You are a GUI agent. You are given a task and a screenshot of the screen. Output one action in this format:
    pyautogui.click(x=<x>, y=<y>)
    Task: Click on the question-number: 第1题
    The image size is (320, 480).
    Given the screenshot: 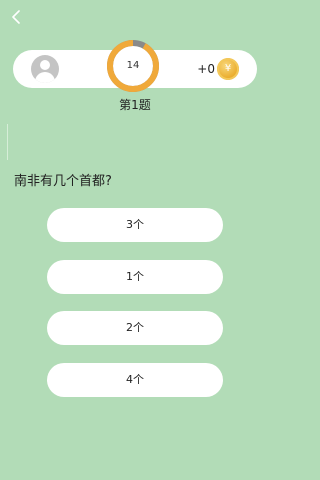 What is the action you would take?
    pyautogui.click(x=135, y=105)
    